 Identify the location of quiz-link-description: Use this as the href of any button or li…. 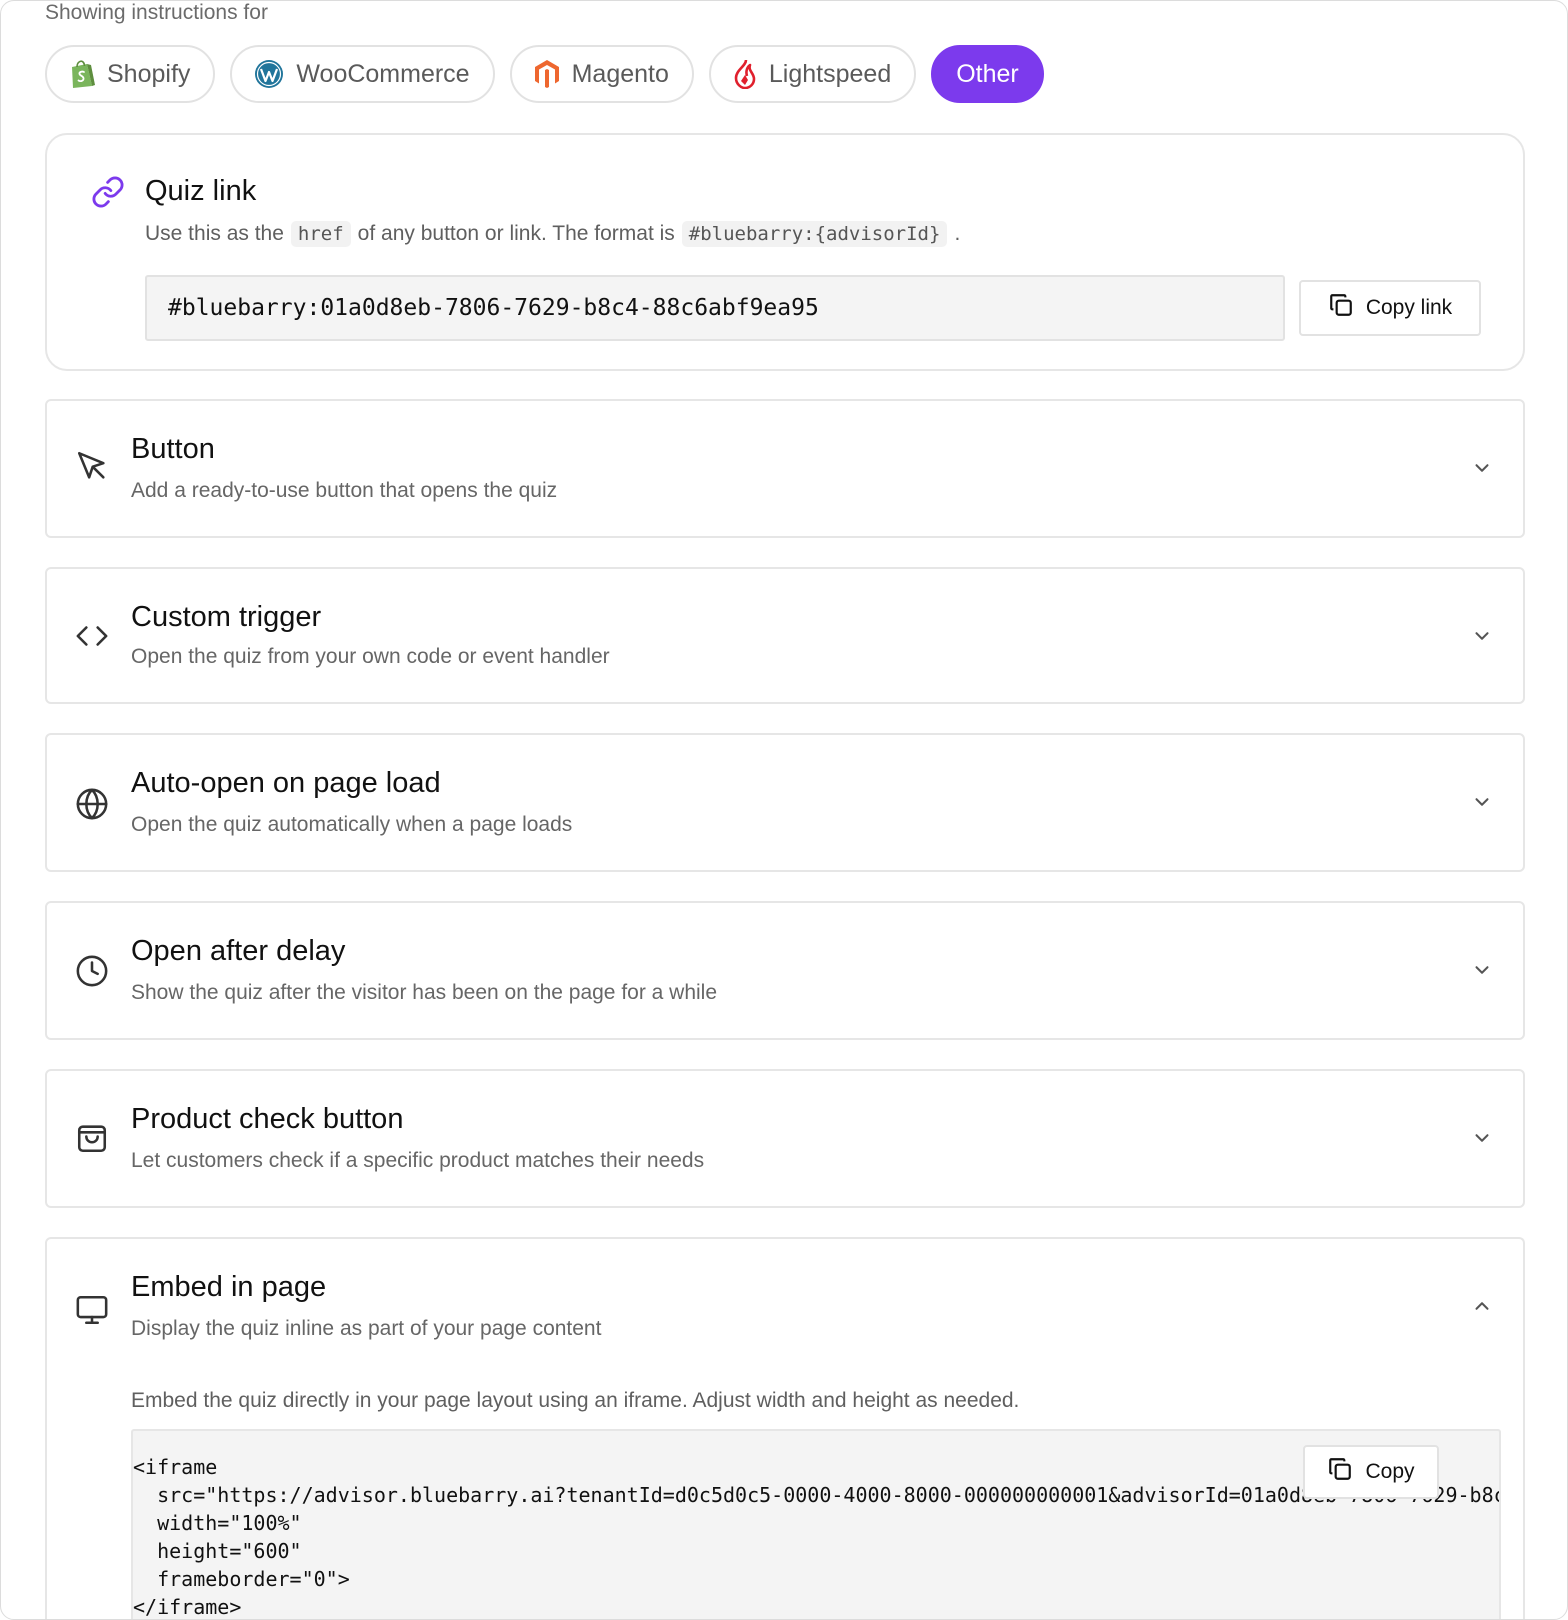
(552, 234).